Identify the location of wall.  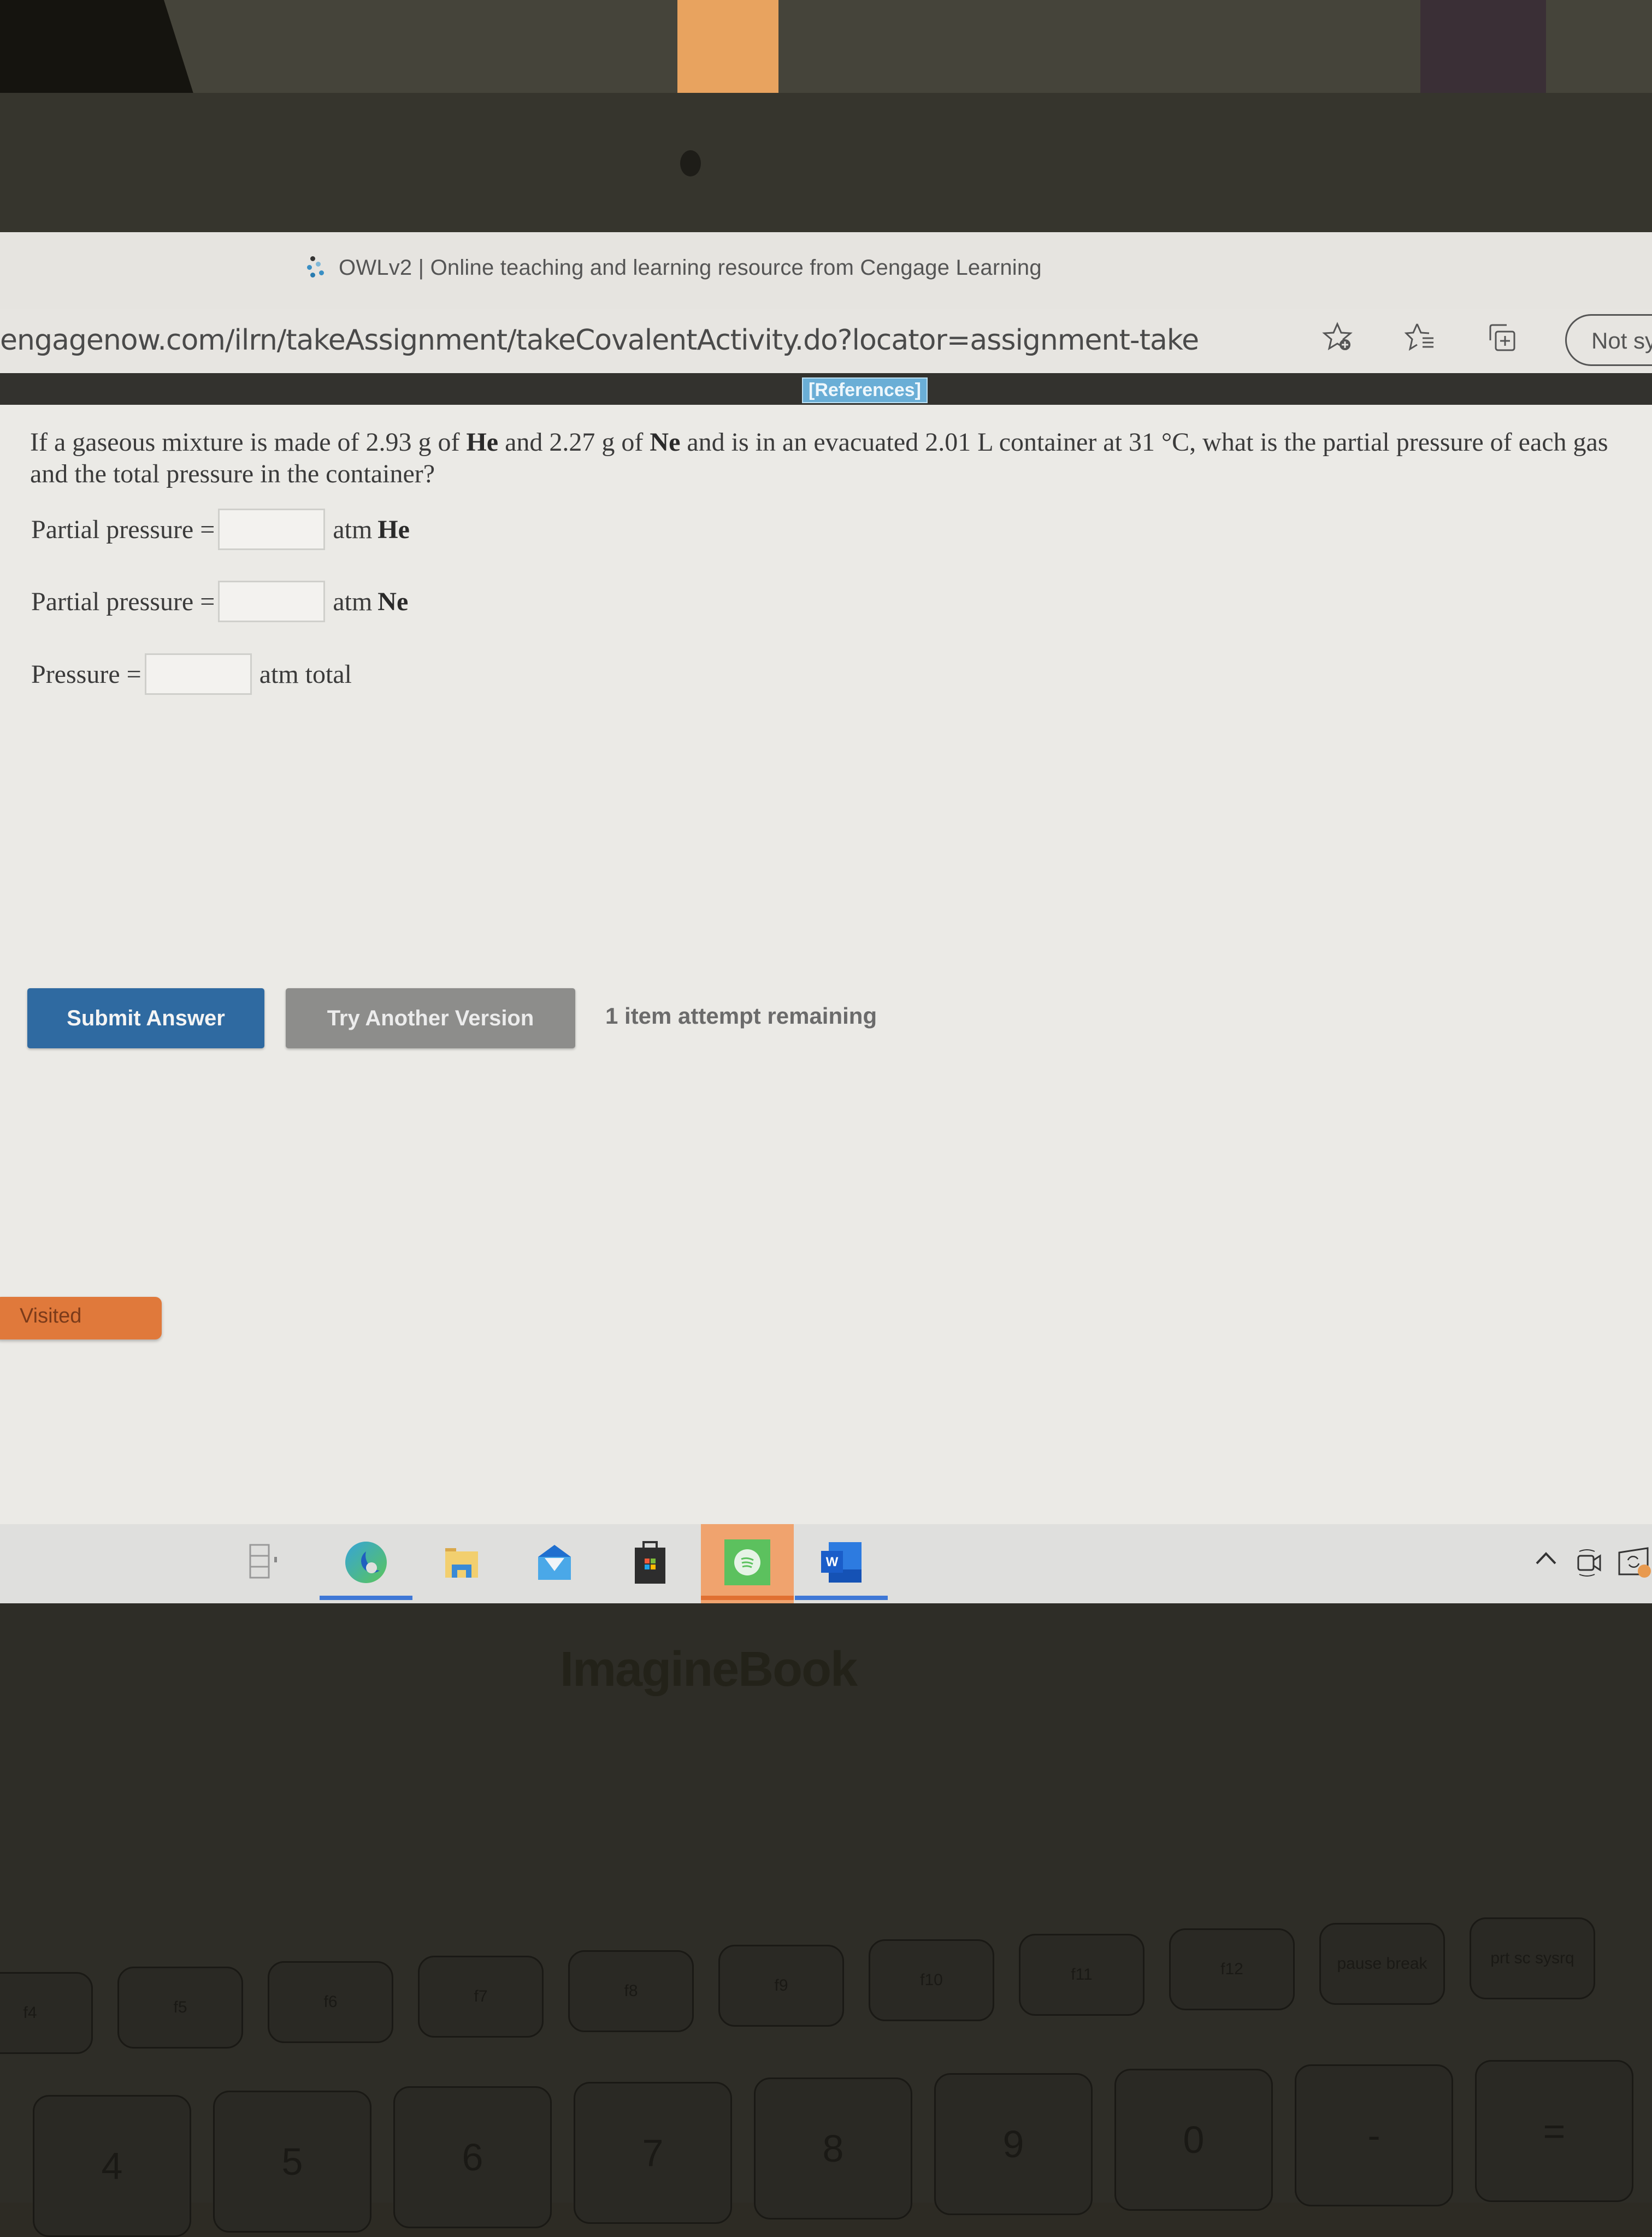
(826, 52).